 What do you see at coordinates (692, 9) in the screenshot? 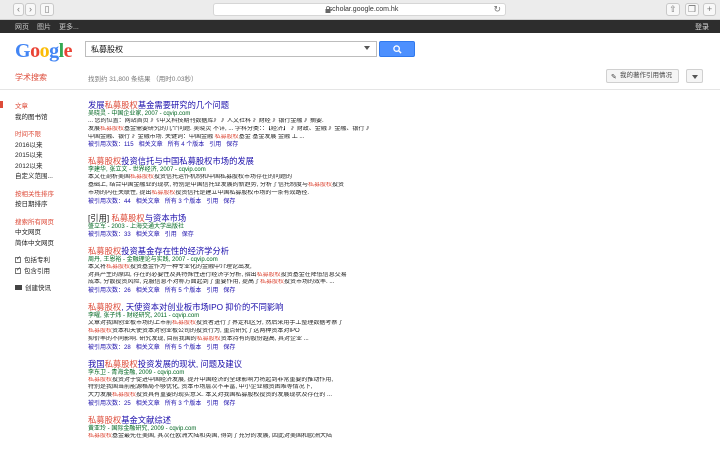
I see `tabs-button: ❐` at bounding box center [692, 9].